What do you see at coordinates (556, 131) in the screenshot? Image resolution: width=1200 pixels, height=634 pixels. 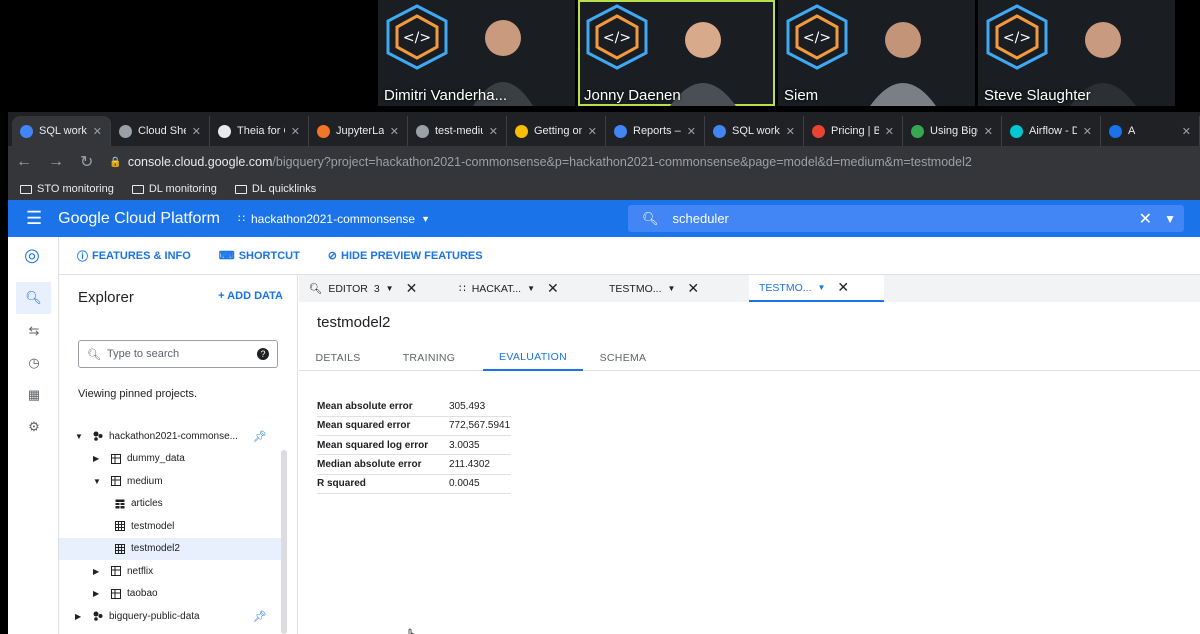 I see `browser-tab: Getting onl ✕` at bounding box center [556, 131].